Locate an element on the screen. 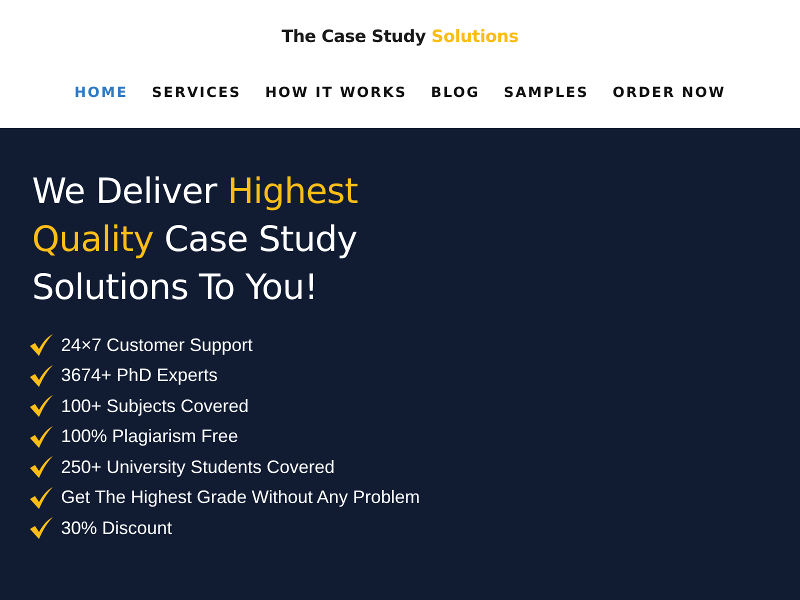  feature-text: Get The Highest Grade Without Any Problem is located at coordinates (240, 497).